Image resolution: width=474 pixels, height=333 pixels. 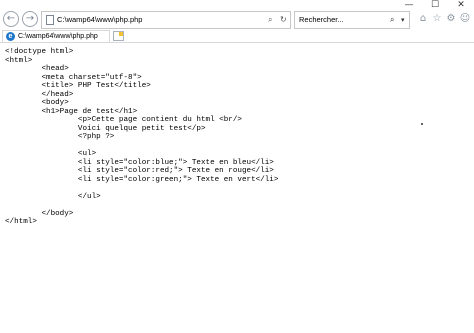 What do you see at coordinates (123, 120) in the screenshot?
I see `code-line: <p>Cette page contient du html <br/>` at bounding box center [123, 120].